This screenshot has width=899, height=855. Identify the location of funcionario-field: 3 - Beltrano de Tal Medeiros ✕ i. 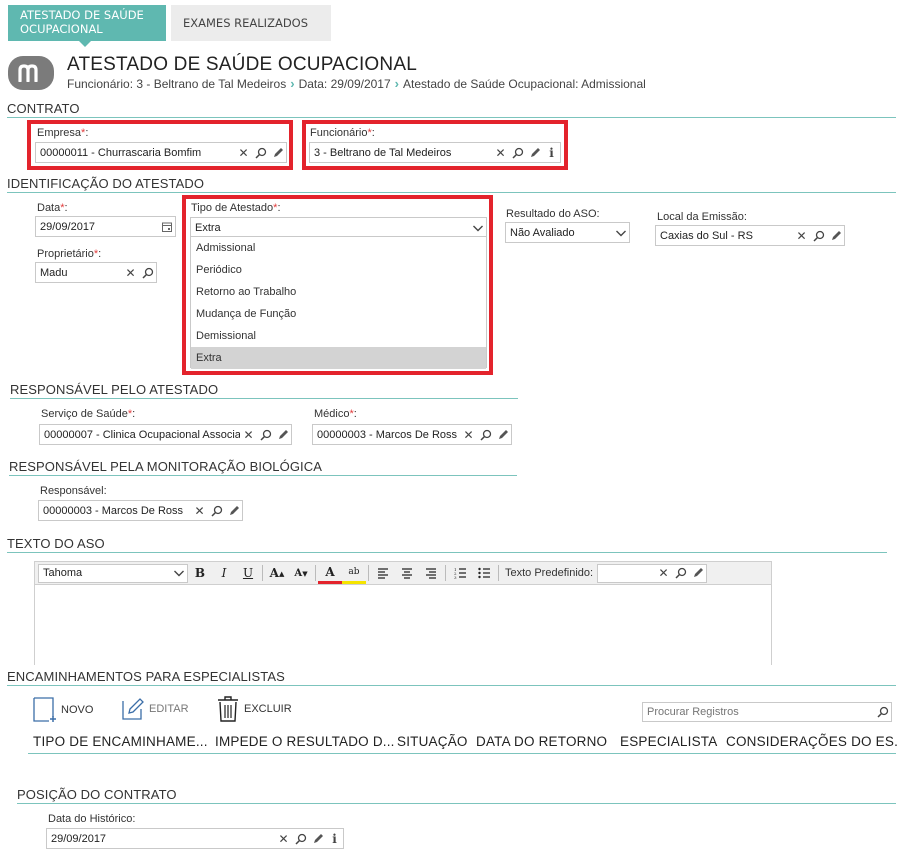
(435, 152).